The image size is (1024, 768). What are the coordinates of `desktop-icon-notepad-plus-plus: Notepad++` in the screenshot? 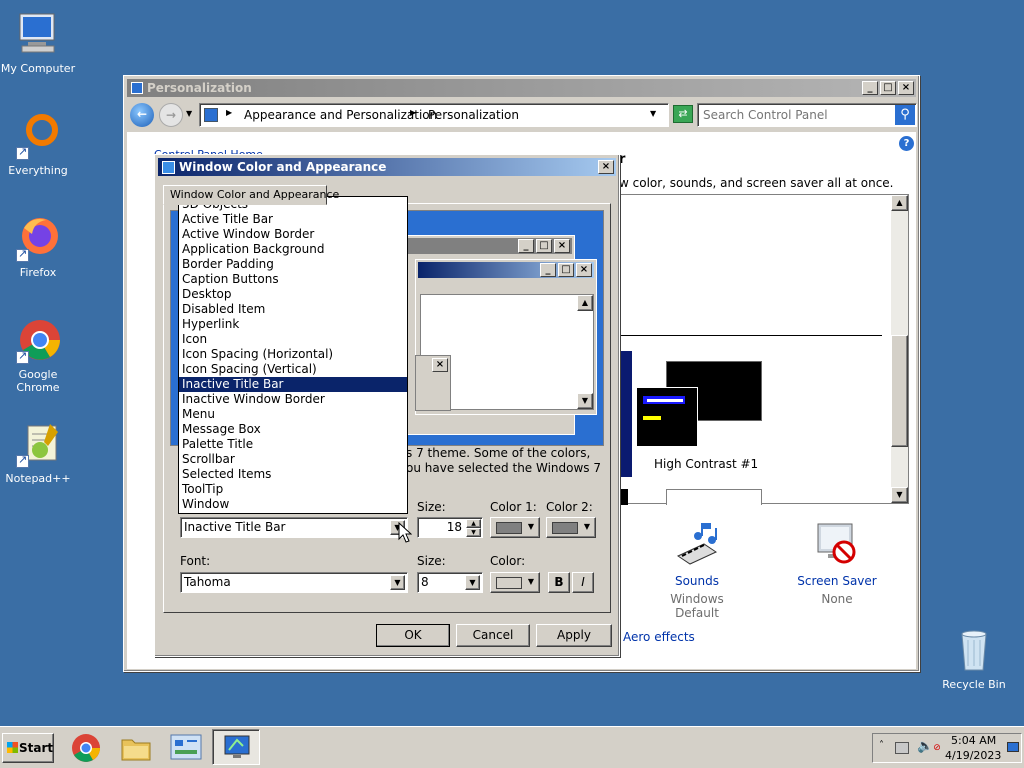 It's located at (38, 452).